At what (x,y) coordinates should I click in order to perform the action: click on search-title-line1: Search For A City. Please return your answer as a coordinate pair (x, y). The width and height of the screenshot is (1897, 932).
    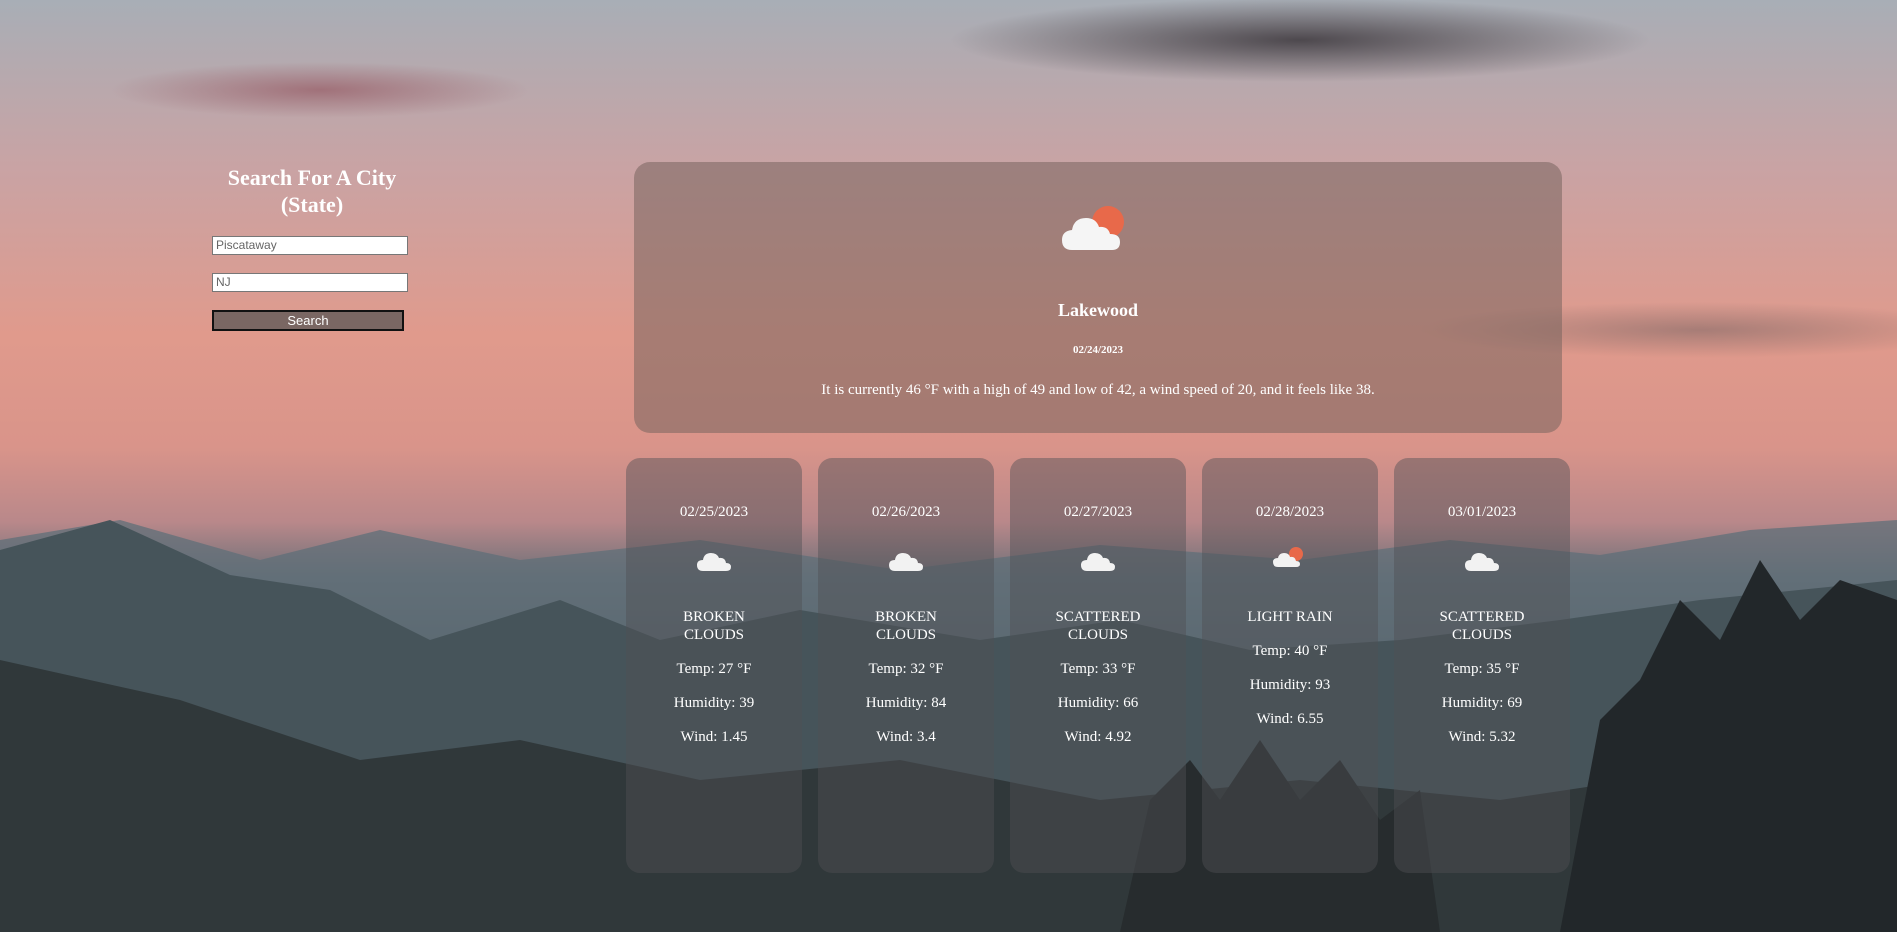
    Looking at the image, I should click on (312, 177).